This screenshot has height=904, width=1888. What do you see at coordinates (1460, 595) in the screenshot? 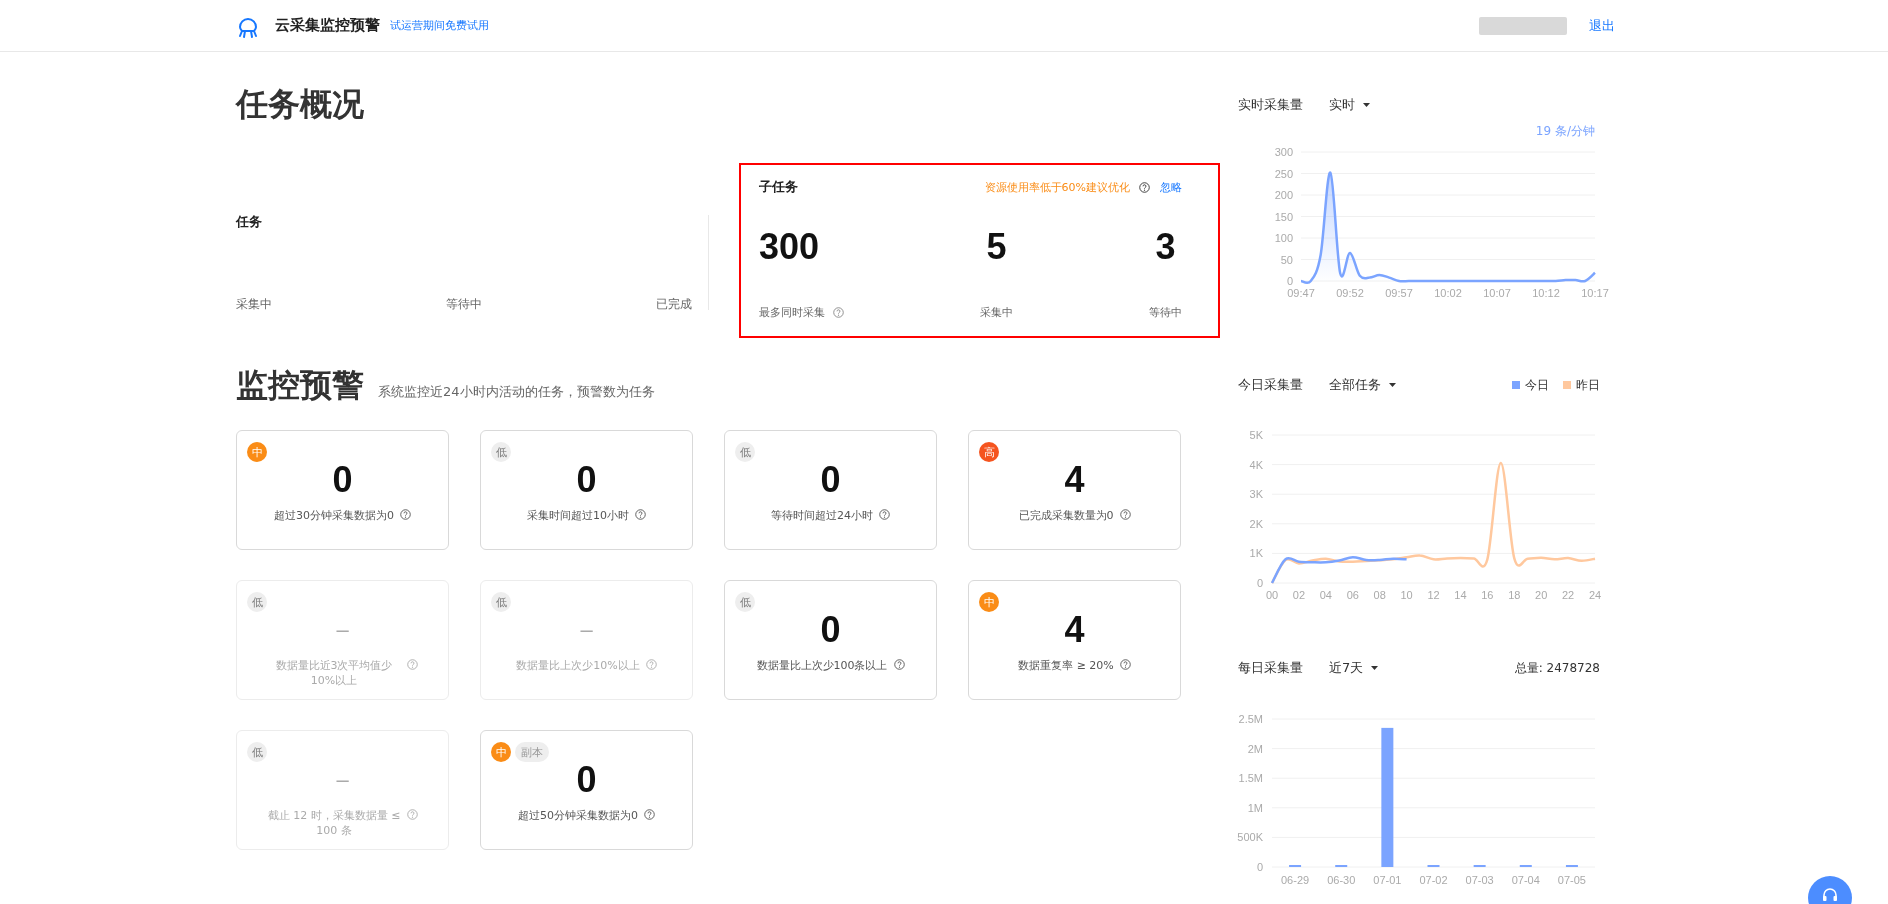
I see `x-axis-label: 14` at bounding box center [1460, 595].